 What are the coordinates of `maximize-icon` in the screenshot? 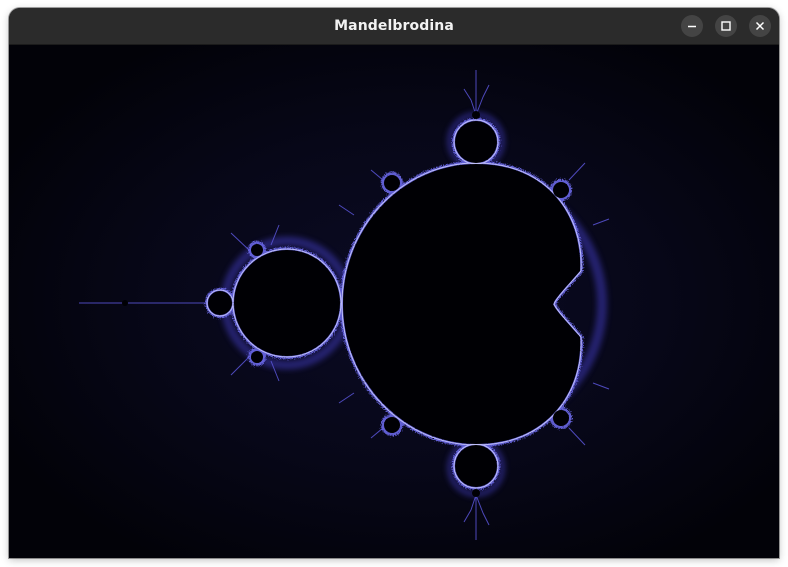 It's located at (726, 26).